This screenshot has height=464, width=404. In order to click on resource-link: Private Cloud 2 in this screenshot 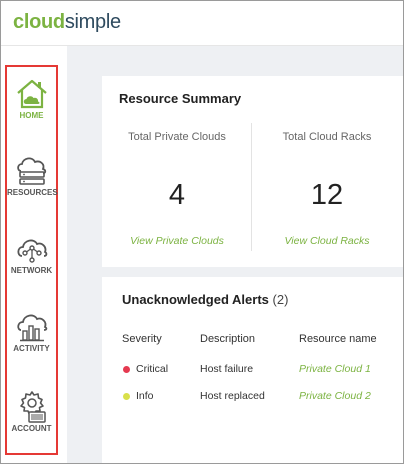, I will do `click(335, 396)`.